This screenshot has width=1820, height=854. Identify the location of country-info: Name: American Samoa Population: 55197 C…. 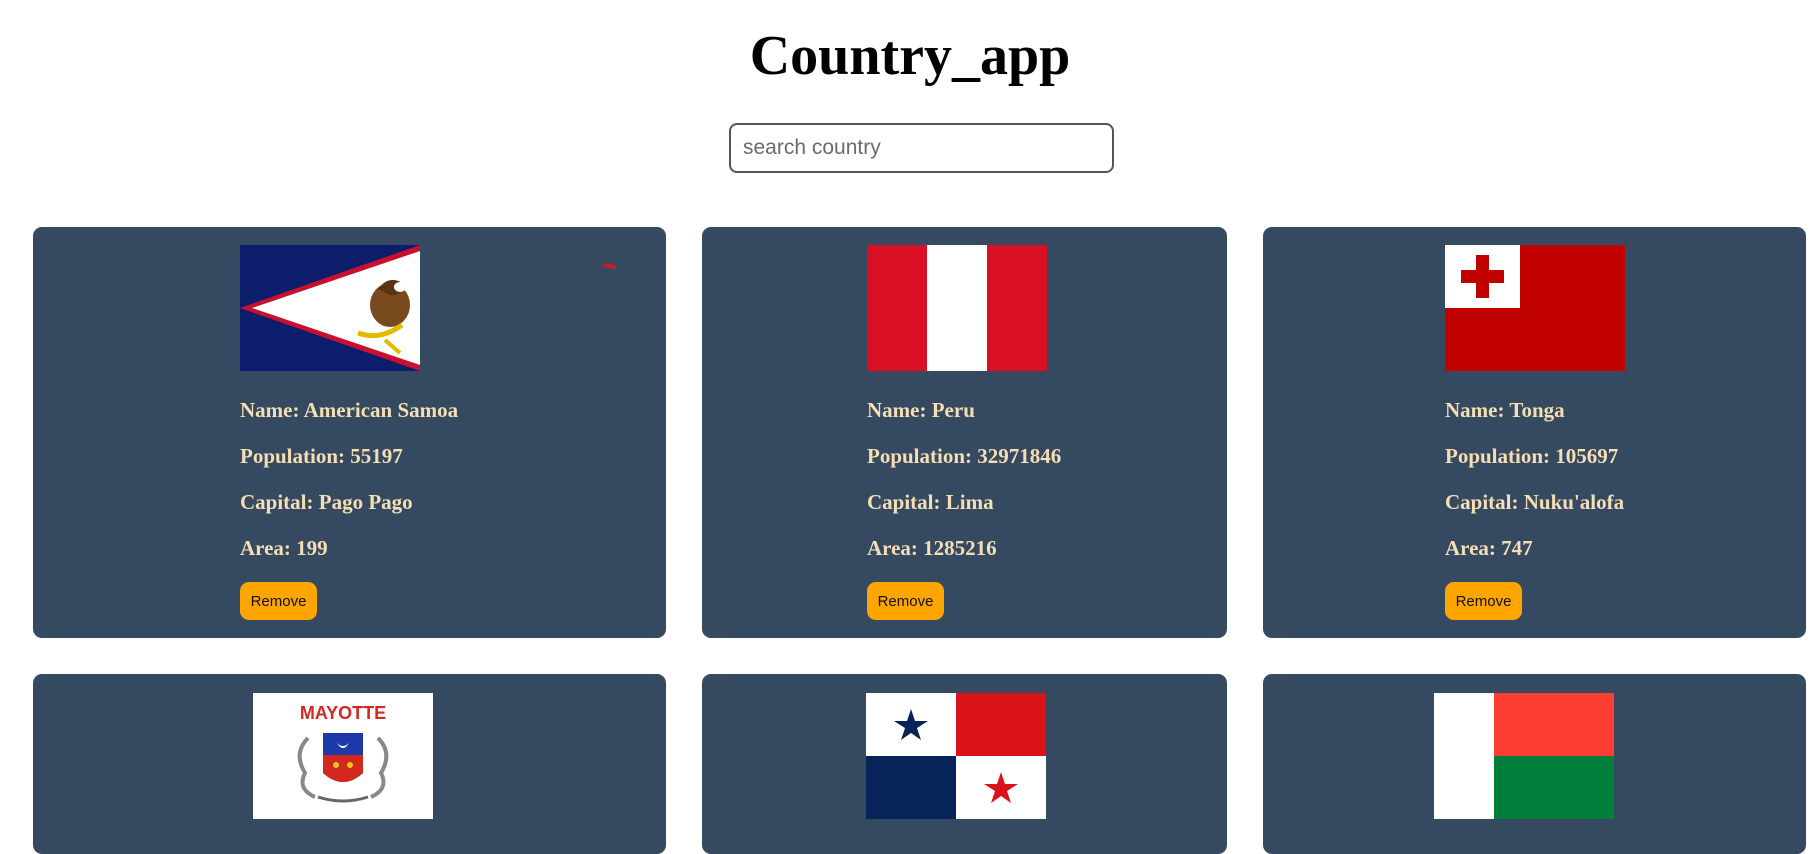
(349, 490).